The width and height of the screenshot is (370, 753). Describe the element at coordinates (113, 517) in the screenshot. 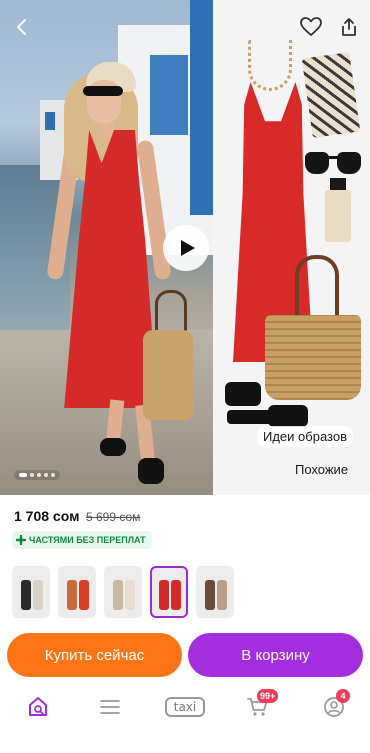

I see `old-price: 5 699 сом` at that location.